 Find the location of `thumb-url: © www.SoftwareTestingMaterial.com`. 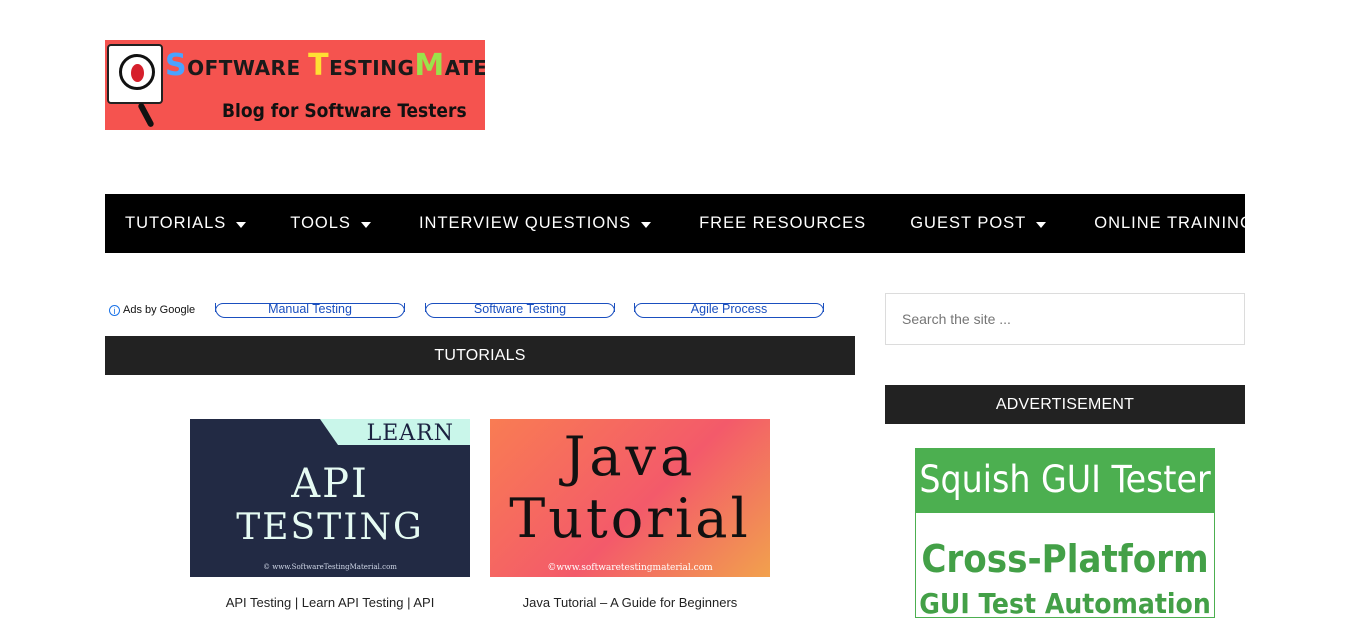

thumb-url: © www.SoftwareTestingMaterial.com is located at coordinates (330, 567).